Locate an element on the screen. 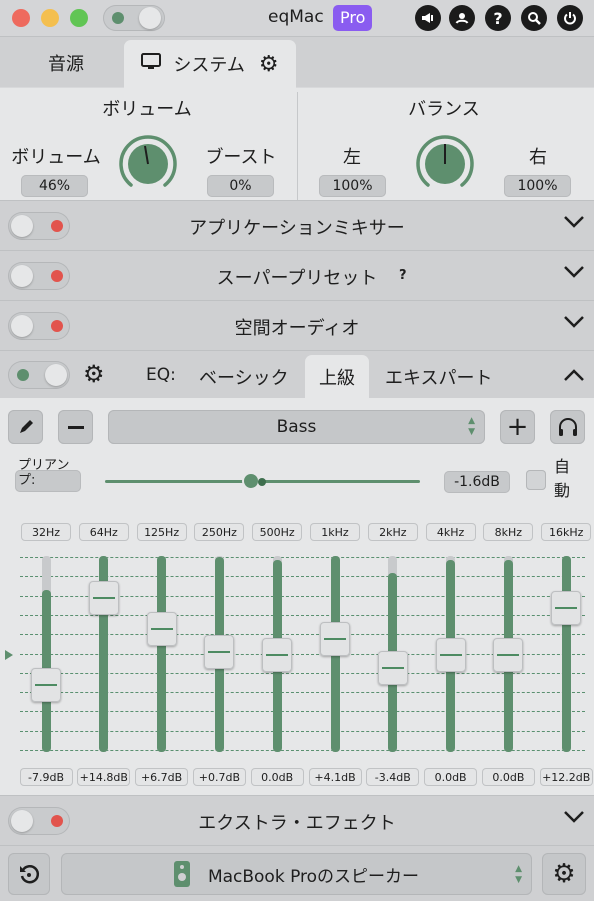 The width and height of the screenshot is (594, 901). eq-band-frequency: 8kHz is located at coordinates (508, 532).